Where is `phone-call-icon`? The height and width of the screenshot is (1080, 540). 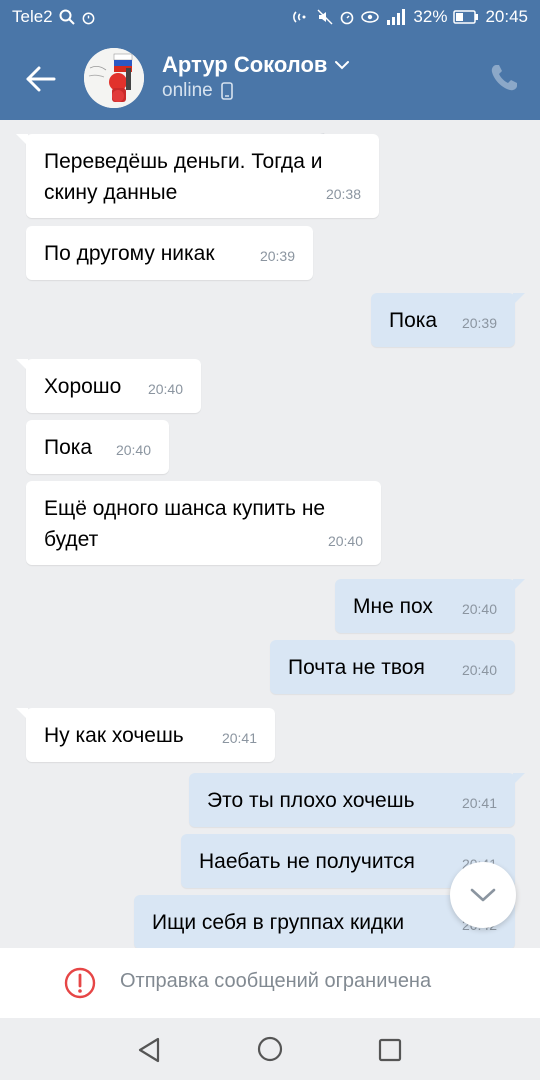
phone-call-icon is located at coordinates (504, 78).